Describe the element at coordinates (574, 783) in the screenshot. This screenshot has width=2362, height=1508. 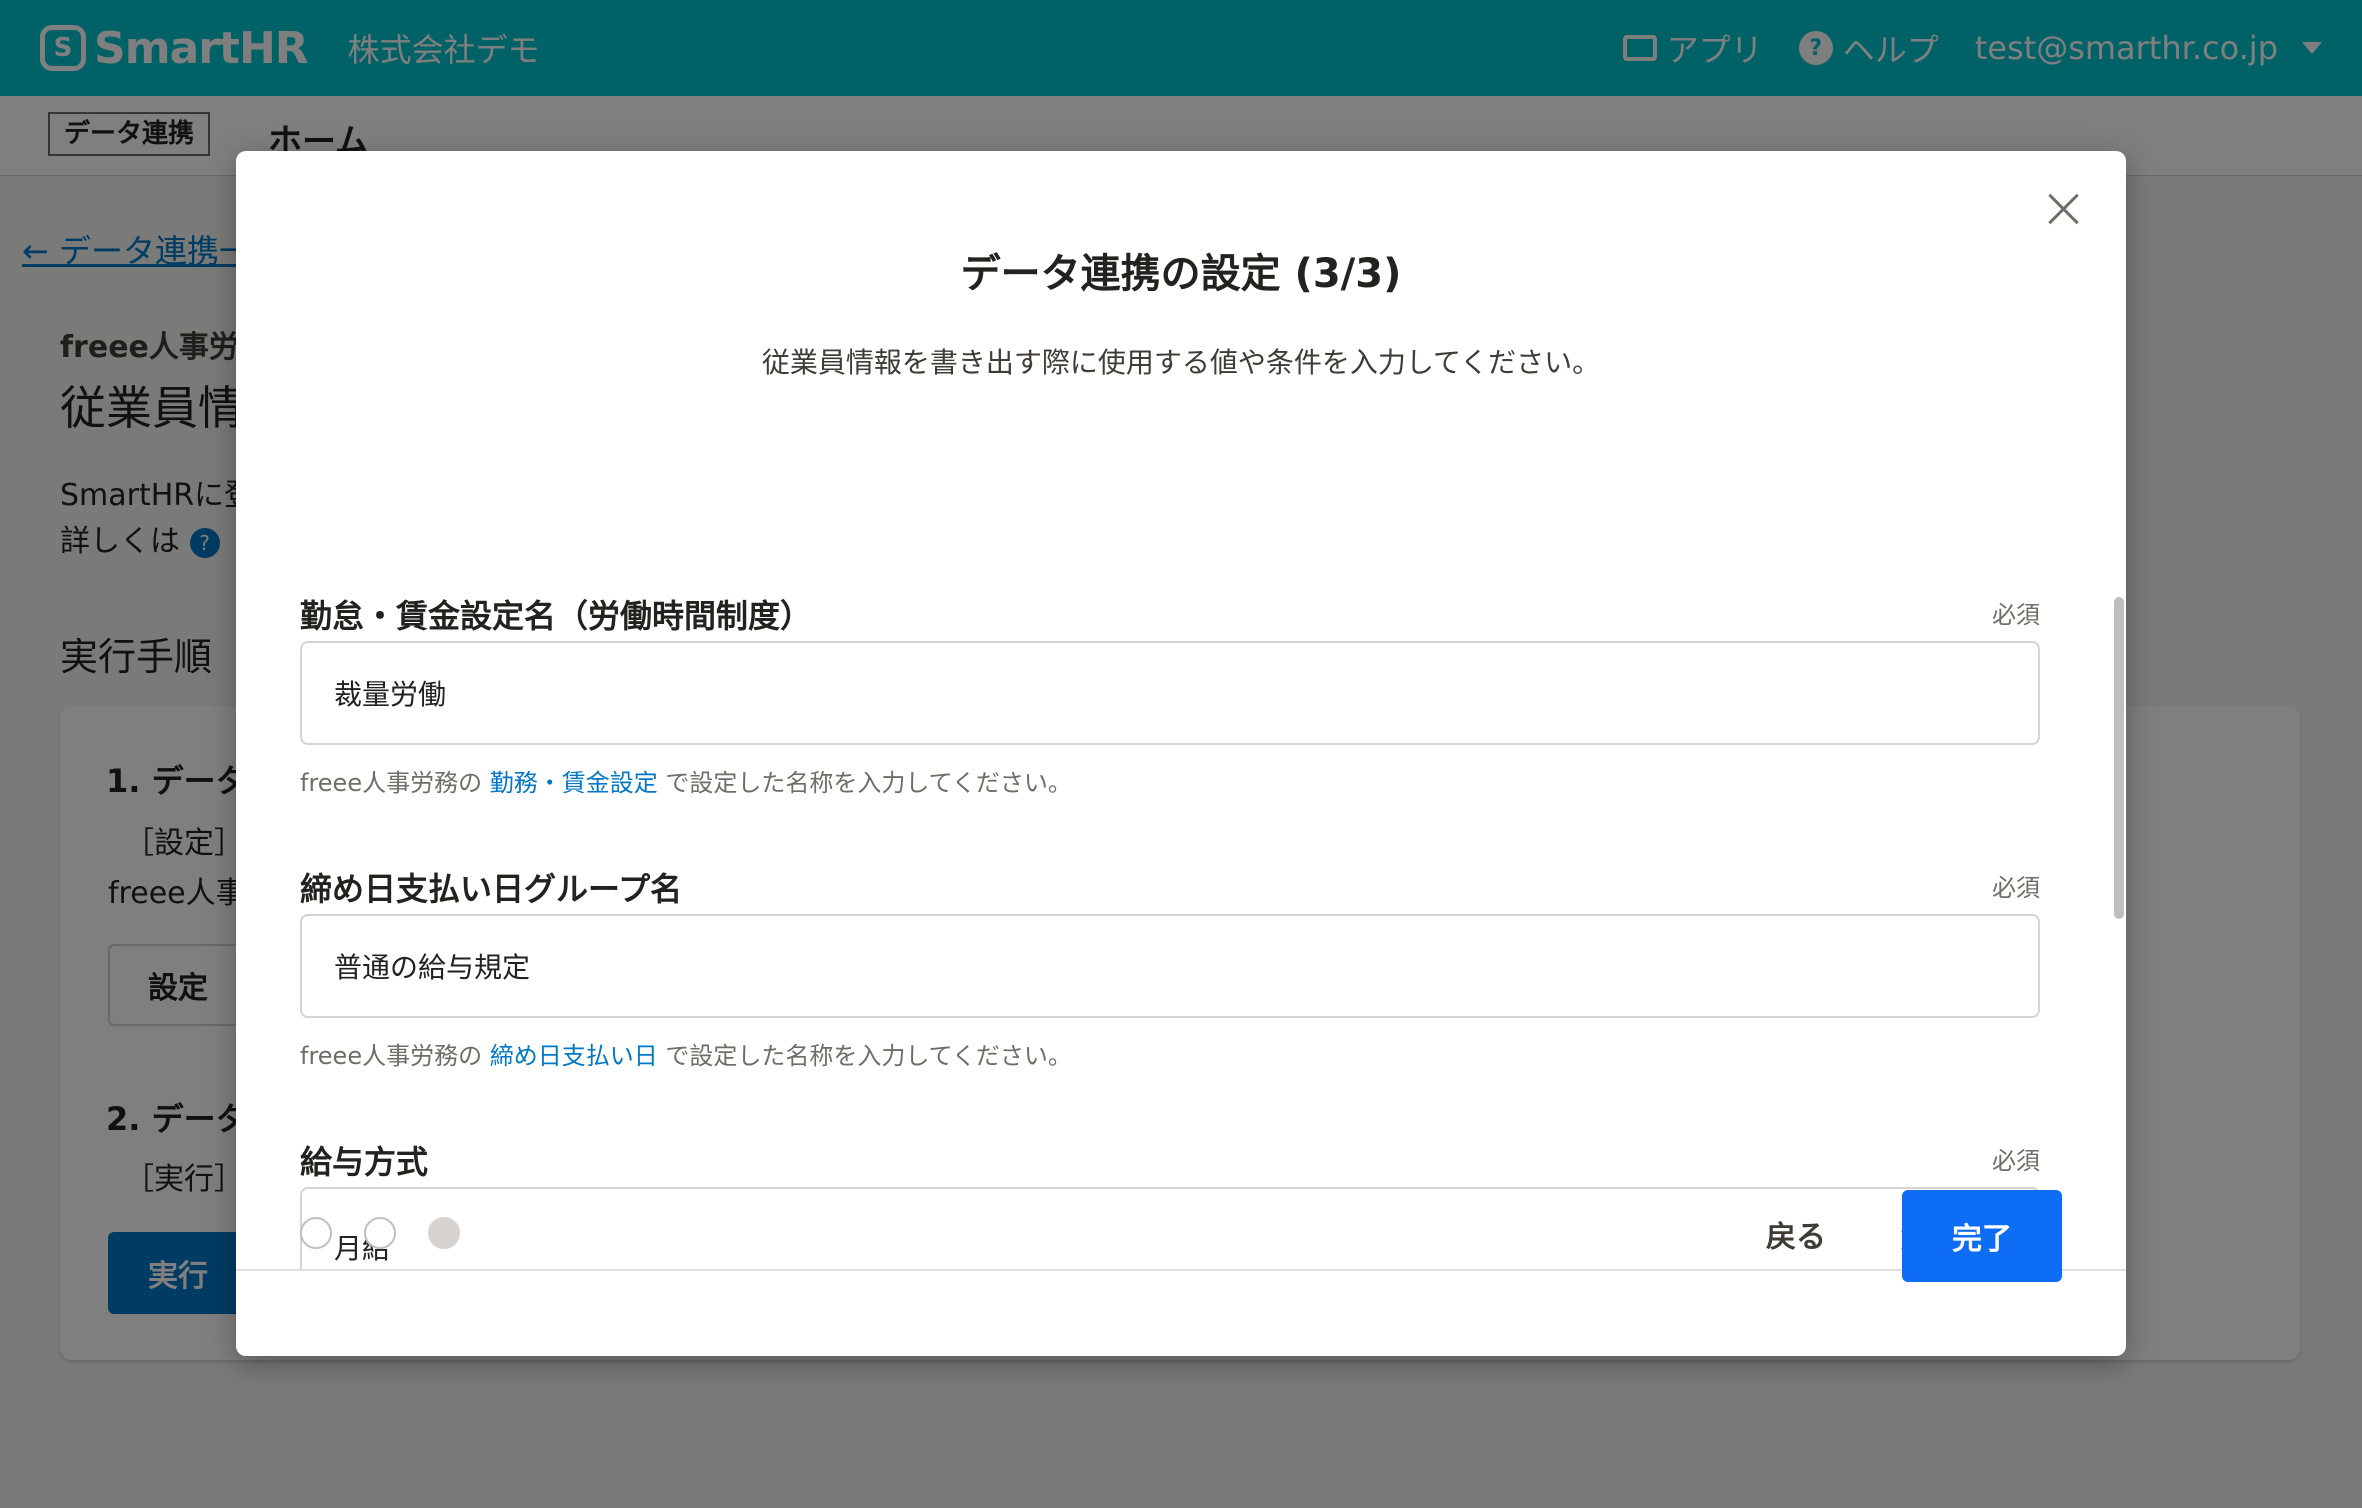
I see `work-setting-link: 勤務・賃金設定` at that location.